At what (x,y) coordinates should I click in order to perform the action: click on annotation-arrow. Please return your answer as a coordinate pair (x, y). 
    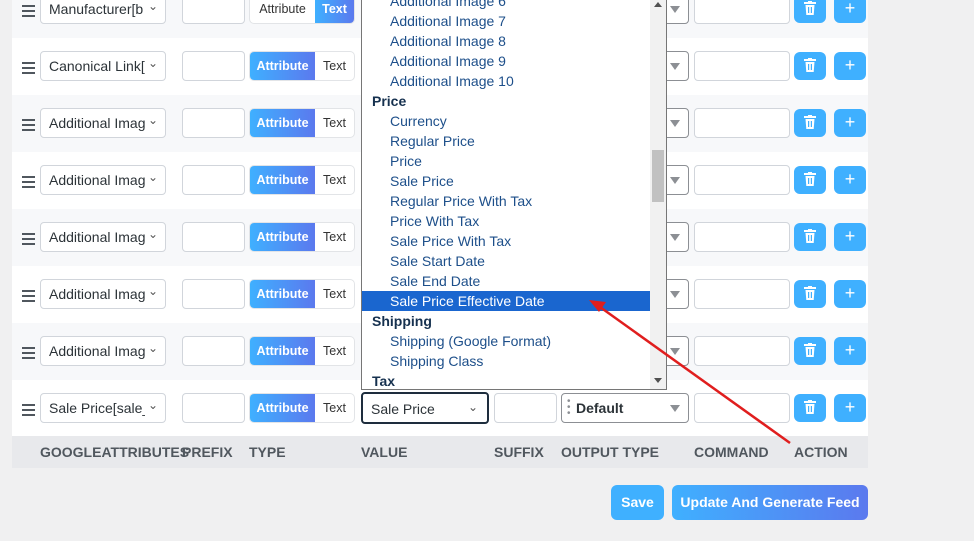
    Looking at the image, I should click on (690, 372).